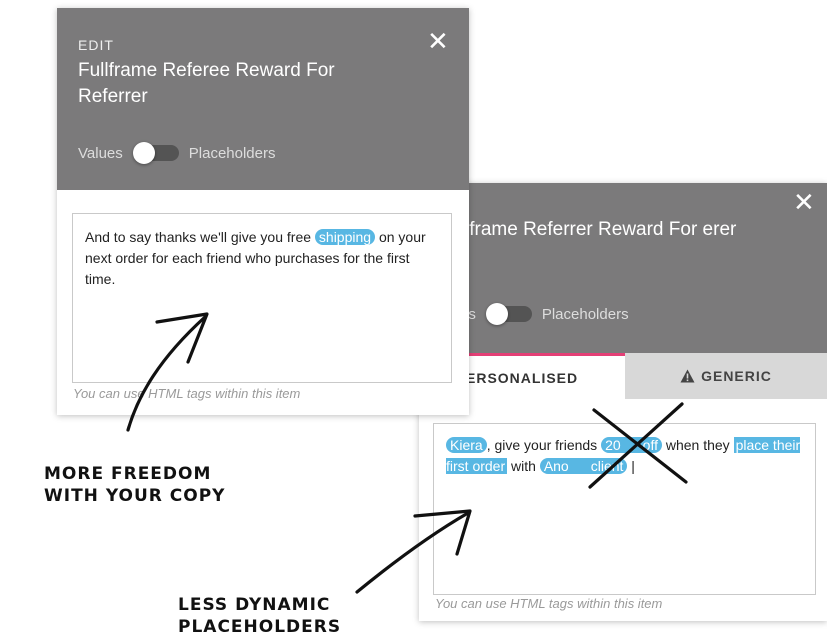  I want to click on arrow-up-right, so click(166, 373).